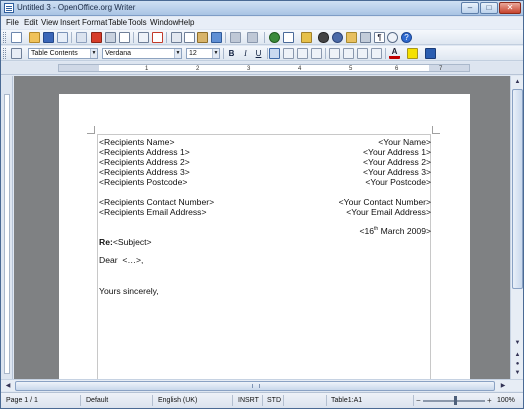 The height and width of the screenshot is (409, 524). What do you see at coordinates (96, 37) in the screenshot?
I see `export-pdf-icon` at bounding box center [96, 37].